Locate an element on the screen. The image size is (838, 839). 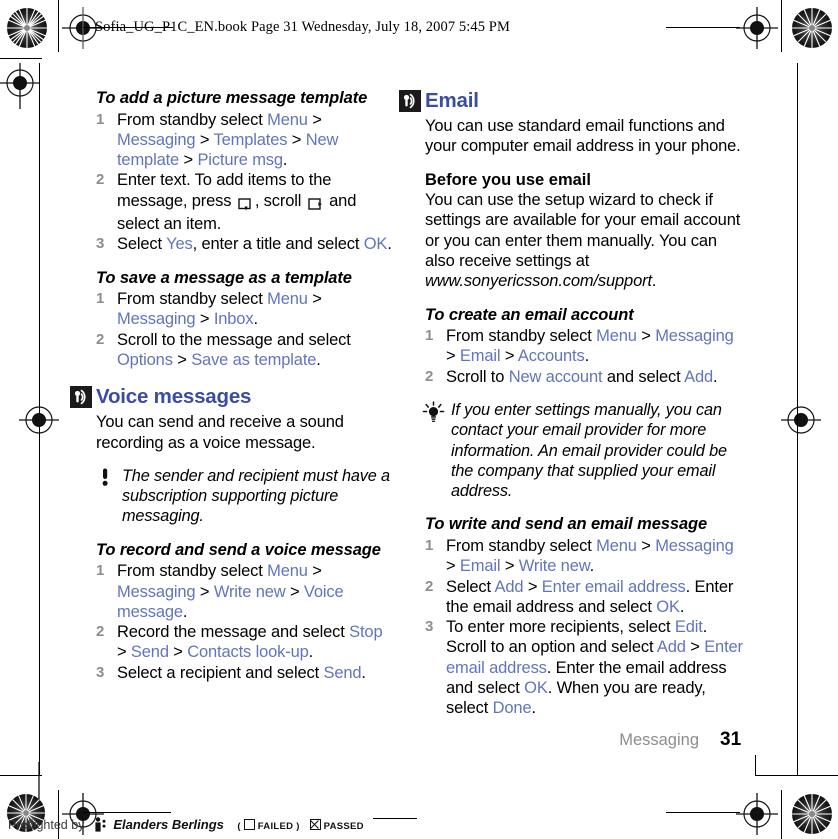
ui-path-link: Email is located at coordinates (480, 566).